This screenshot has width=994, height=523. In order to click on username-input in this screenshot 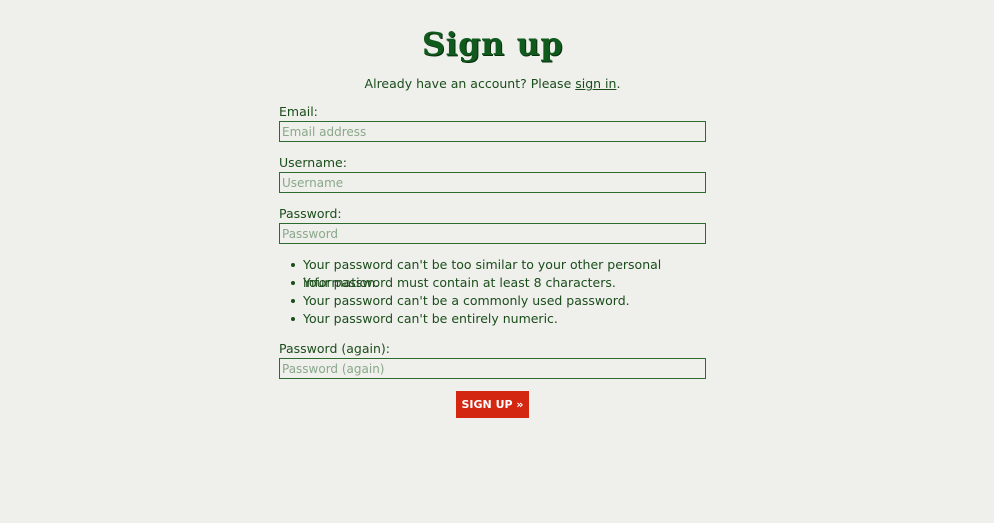, I will do `click(492, 182)`.